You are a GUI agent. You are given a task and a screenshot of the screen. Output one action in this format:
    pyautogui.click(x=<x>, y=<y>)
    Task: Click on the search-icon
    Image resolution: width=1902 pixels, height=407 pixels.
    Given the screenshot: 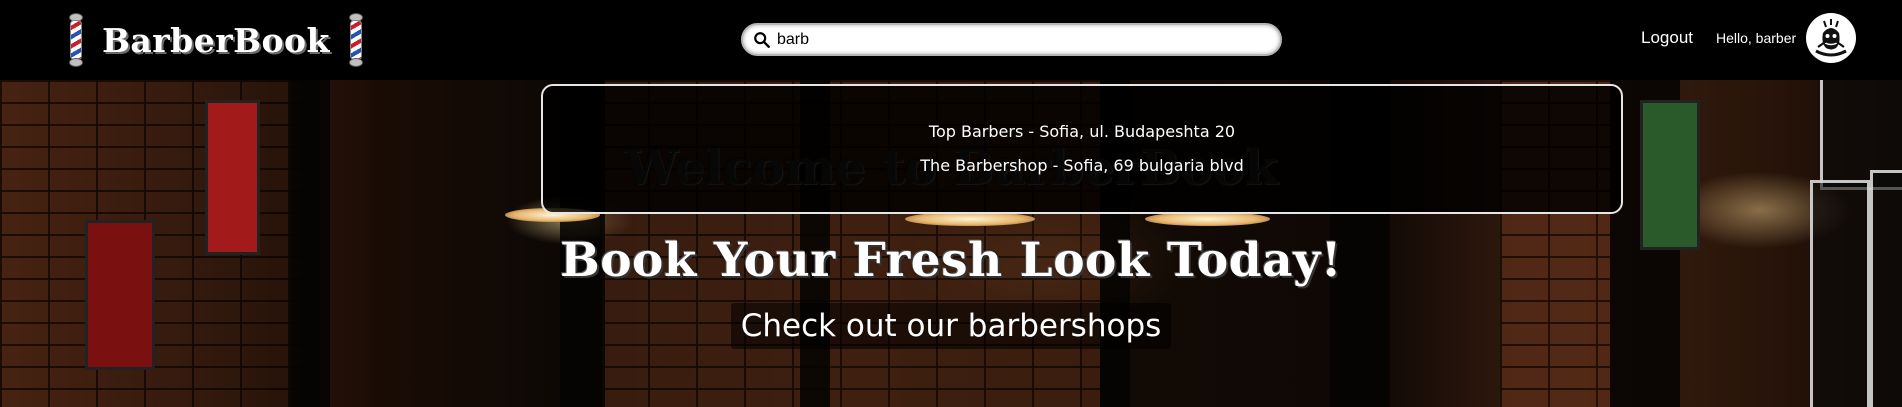 What is the action you would take?
    pyautogui.click(x=762, y=40)
    